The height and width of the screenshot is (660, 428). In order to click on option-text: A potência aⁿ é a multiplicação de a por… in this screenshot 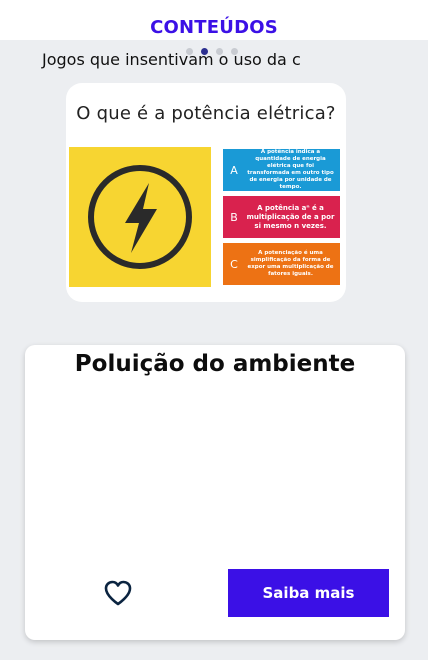, I will do `click(290, 216)`.